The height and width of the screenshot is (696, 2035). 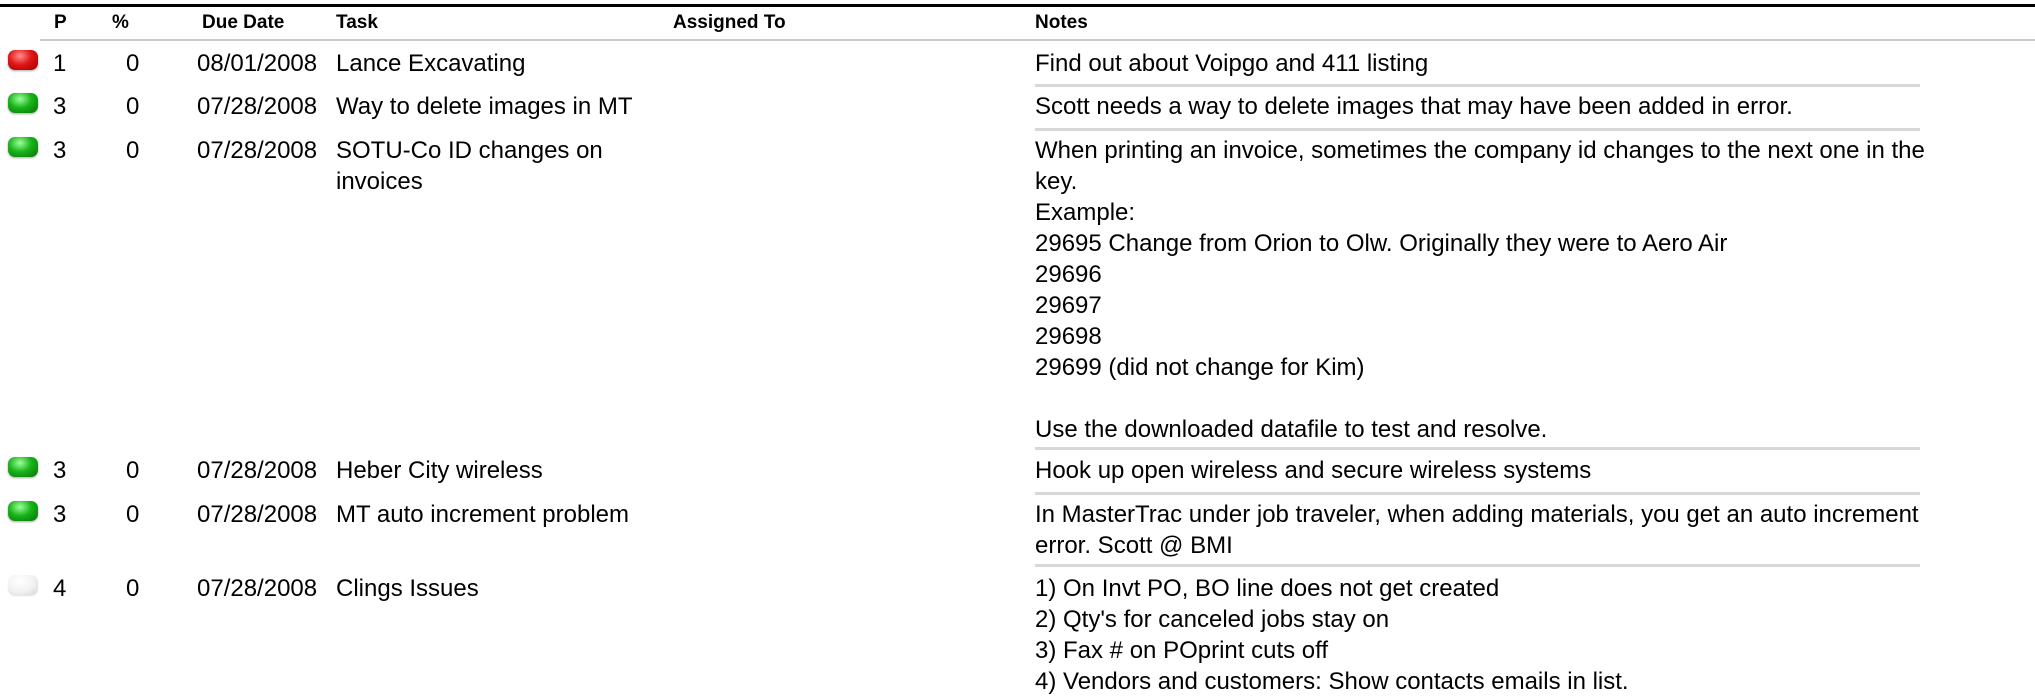 What do you see at coordinates (483, 514) in the screenshot?
I see `task-name: MT auto increment problem` at bounding box center [483, 514].